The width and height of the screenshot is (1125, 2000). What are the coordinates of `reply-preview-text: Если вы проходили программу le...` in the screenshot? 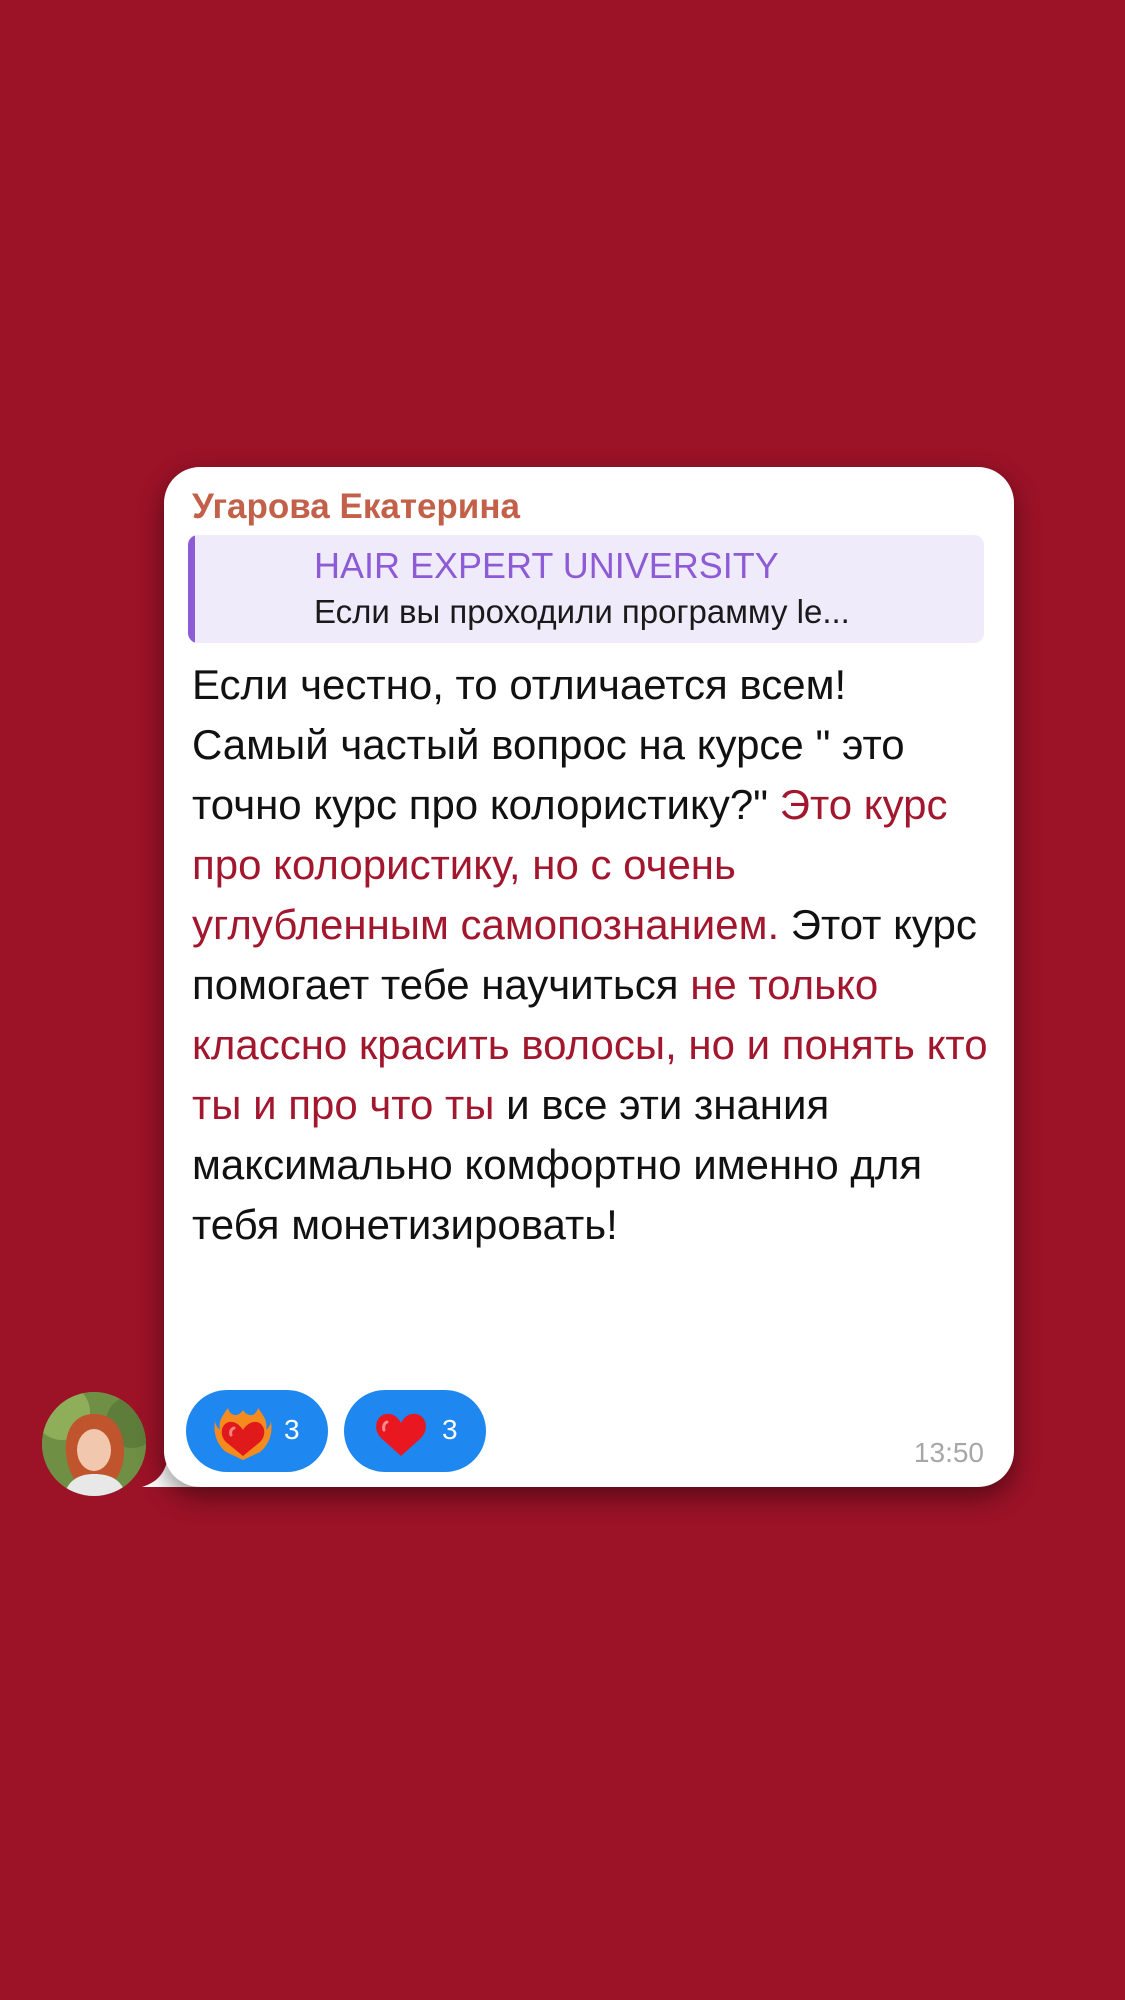 It's located at (582, 611).